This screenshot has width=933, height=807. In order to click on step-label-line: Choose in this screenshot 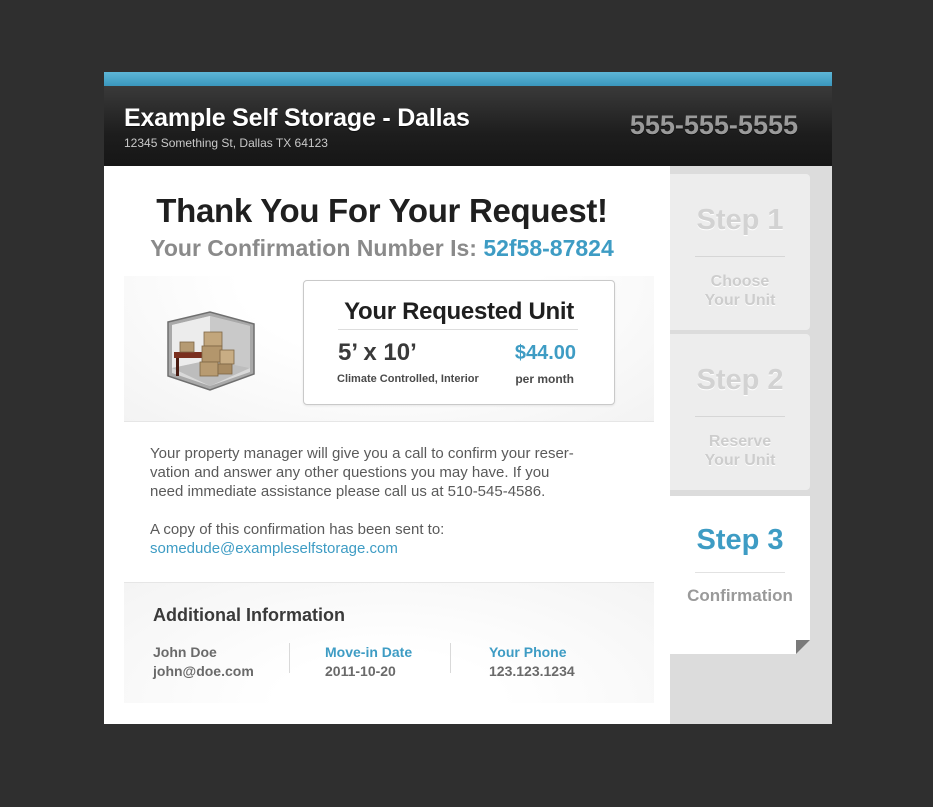, I will do `click(740, 281)`.